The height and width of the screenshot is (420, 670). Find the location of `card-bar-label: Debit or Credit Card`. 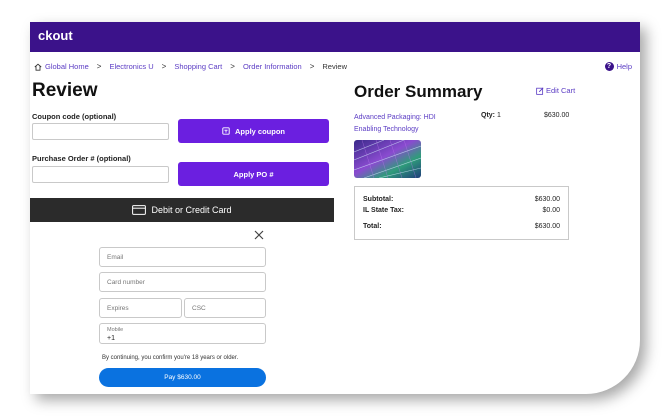

card-bar-label: Debit or Credit Card is located at coordinates (191, 210).